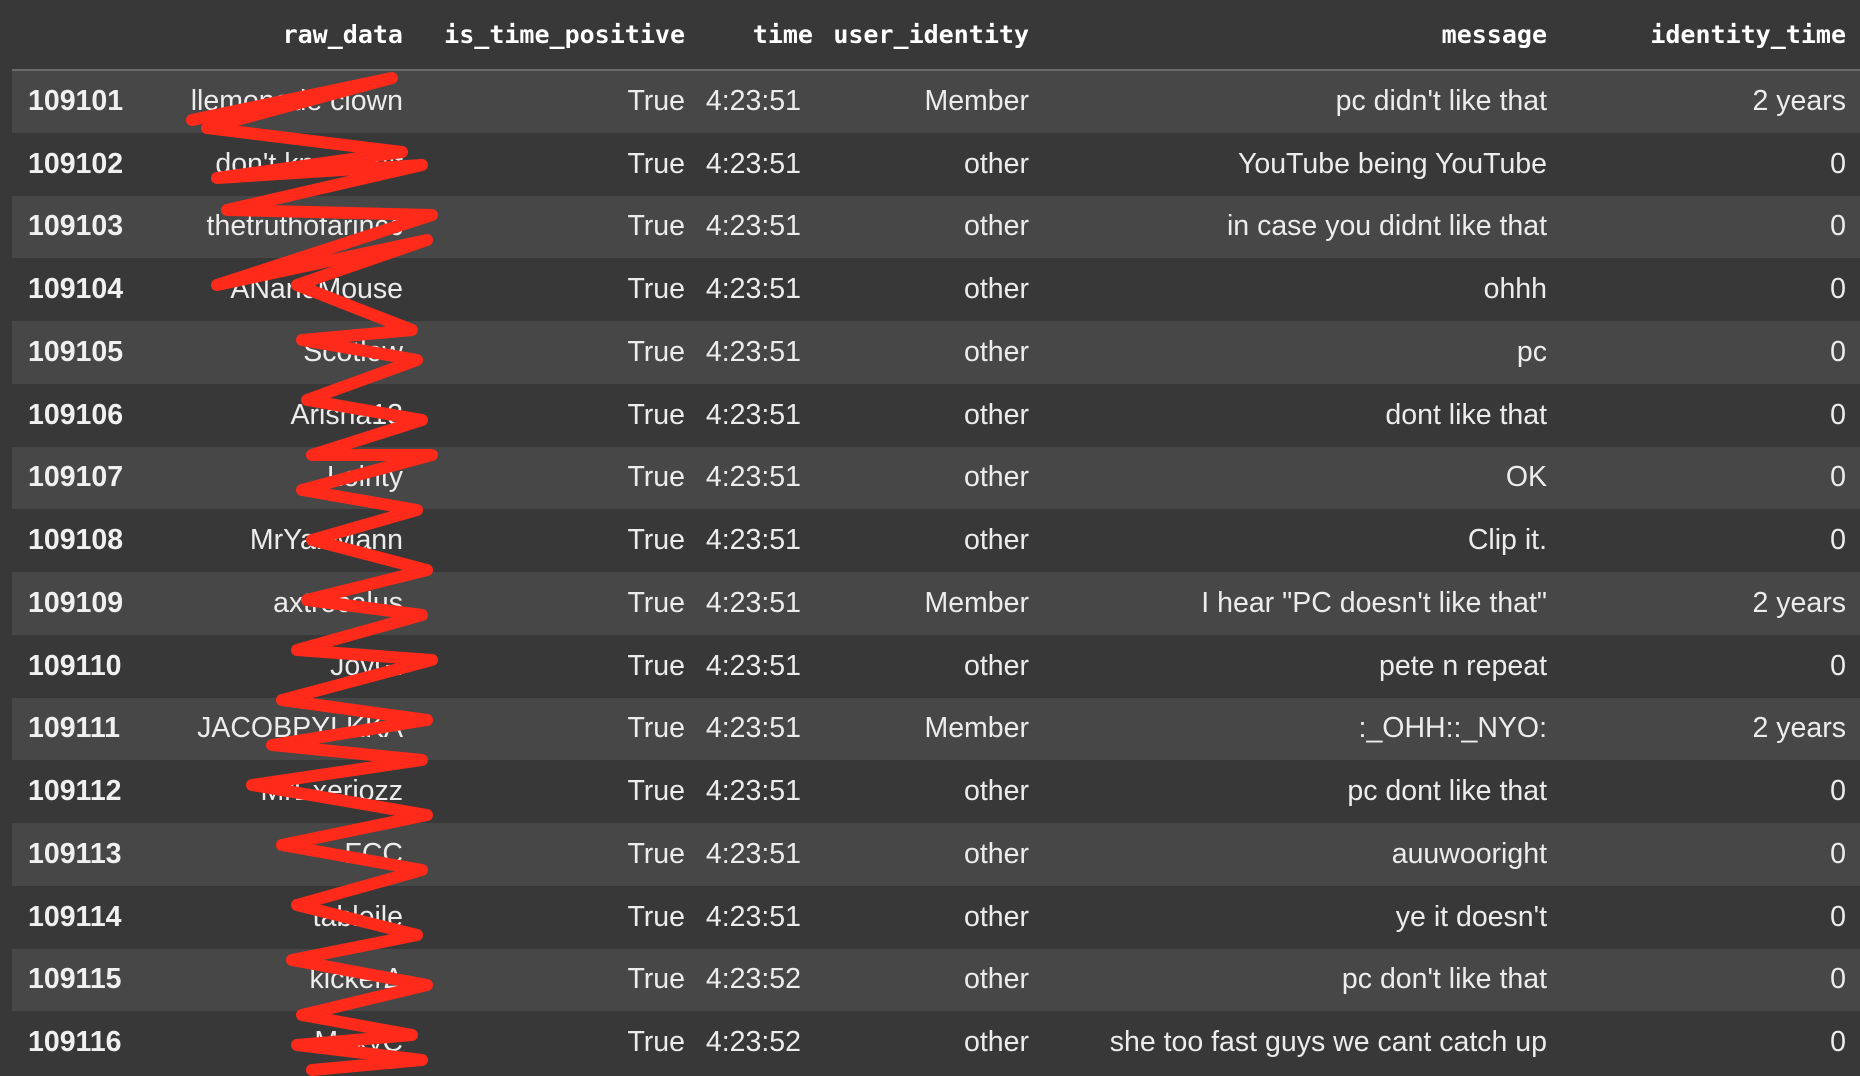 The image size is (1860, 1076). What do you see at coordinates (284, 854) in the screenshot?
I see `cell-raw-data: FCC` at bounding box center [284, 854].